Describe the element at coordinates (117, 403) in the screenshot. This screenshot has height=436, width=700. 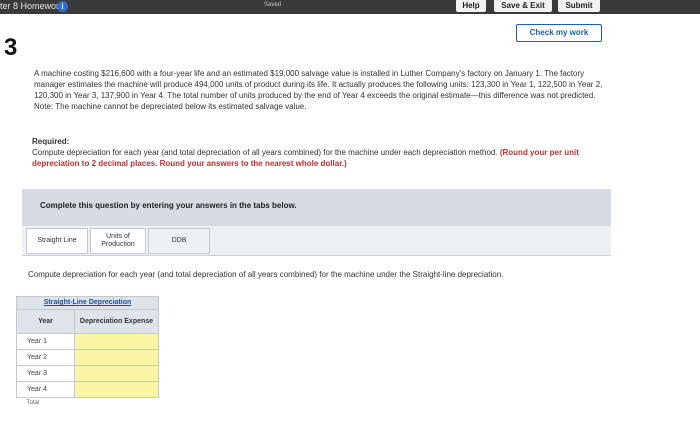
I see `total-value-cut` at that location.